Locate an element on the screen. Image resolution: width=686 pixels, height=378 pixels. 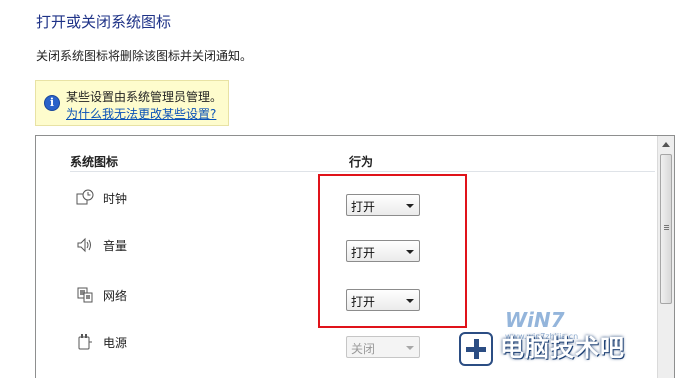
header-divider is located at coordinates (362, 171).